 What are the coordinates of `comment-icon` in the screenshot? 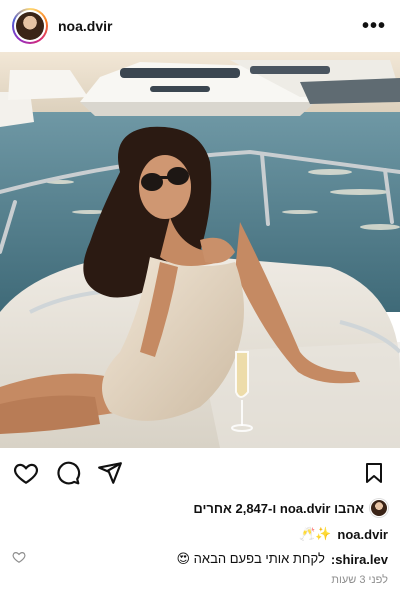 It's located at (68, 473).